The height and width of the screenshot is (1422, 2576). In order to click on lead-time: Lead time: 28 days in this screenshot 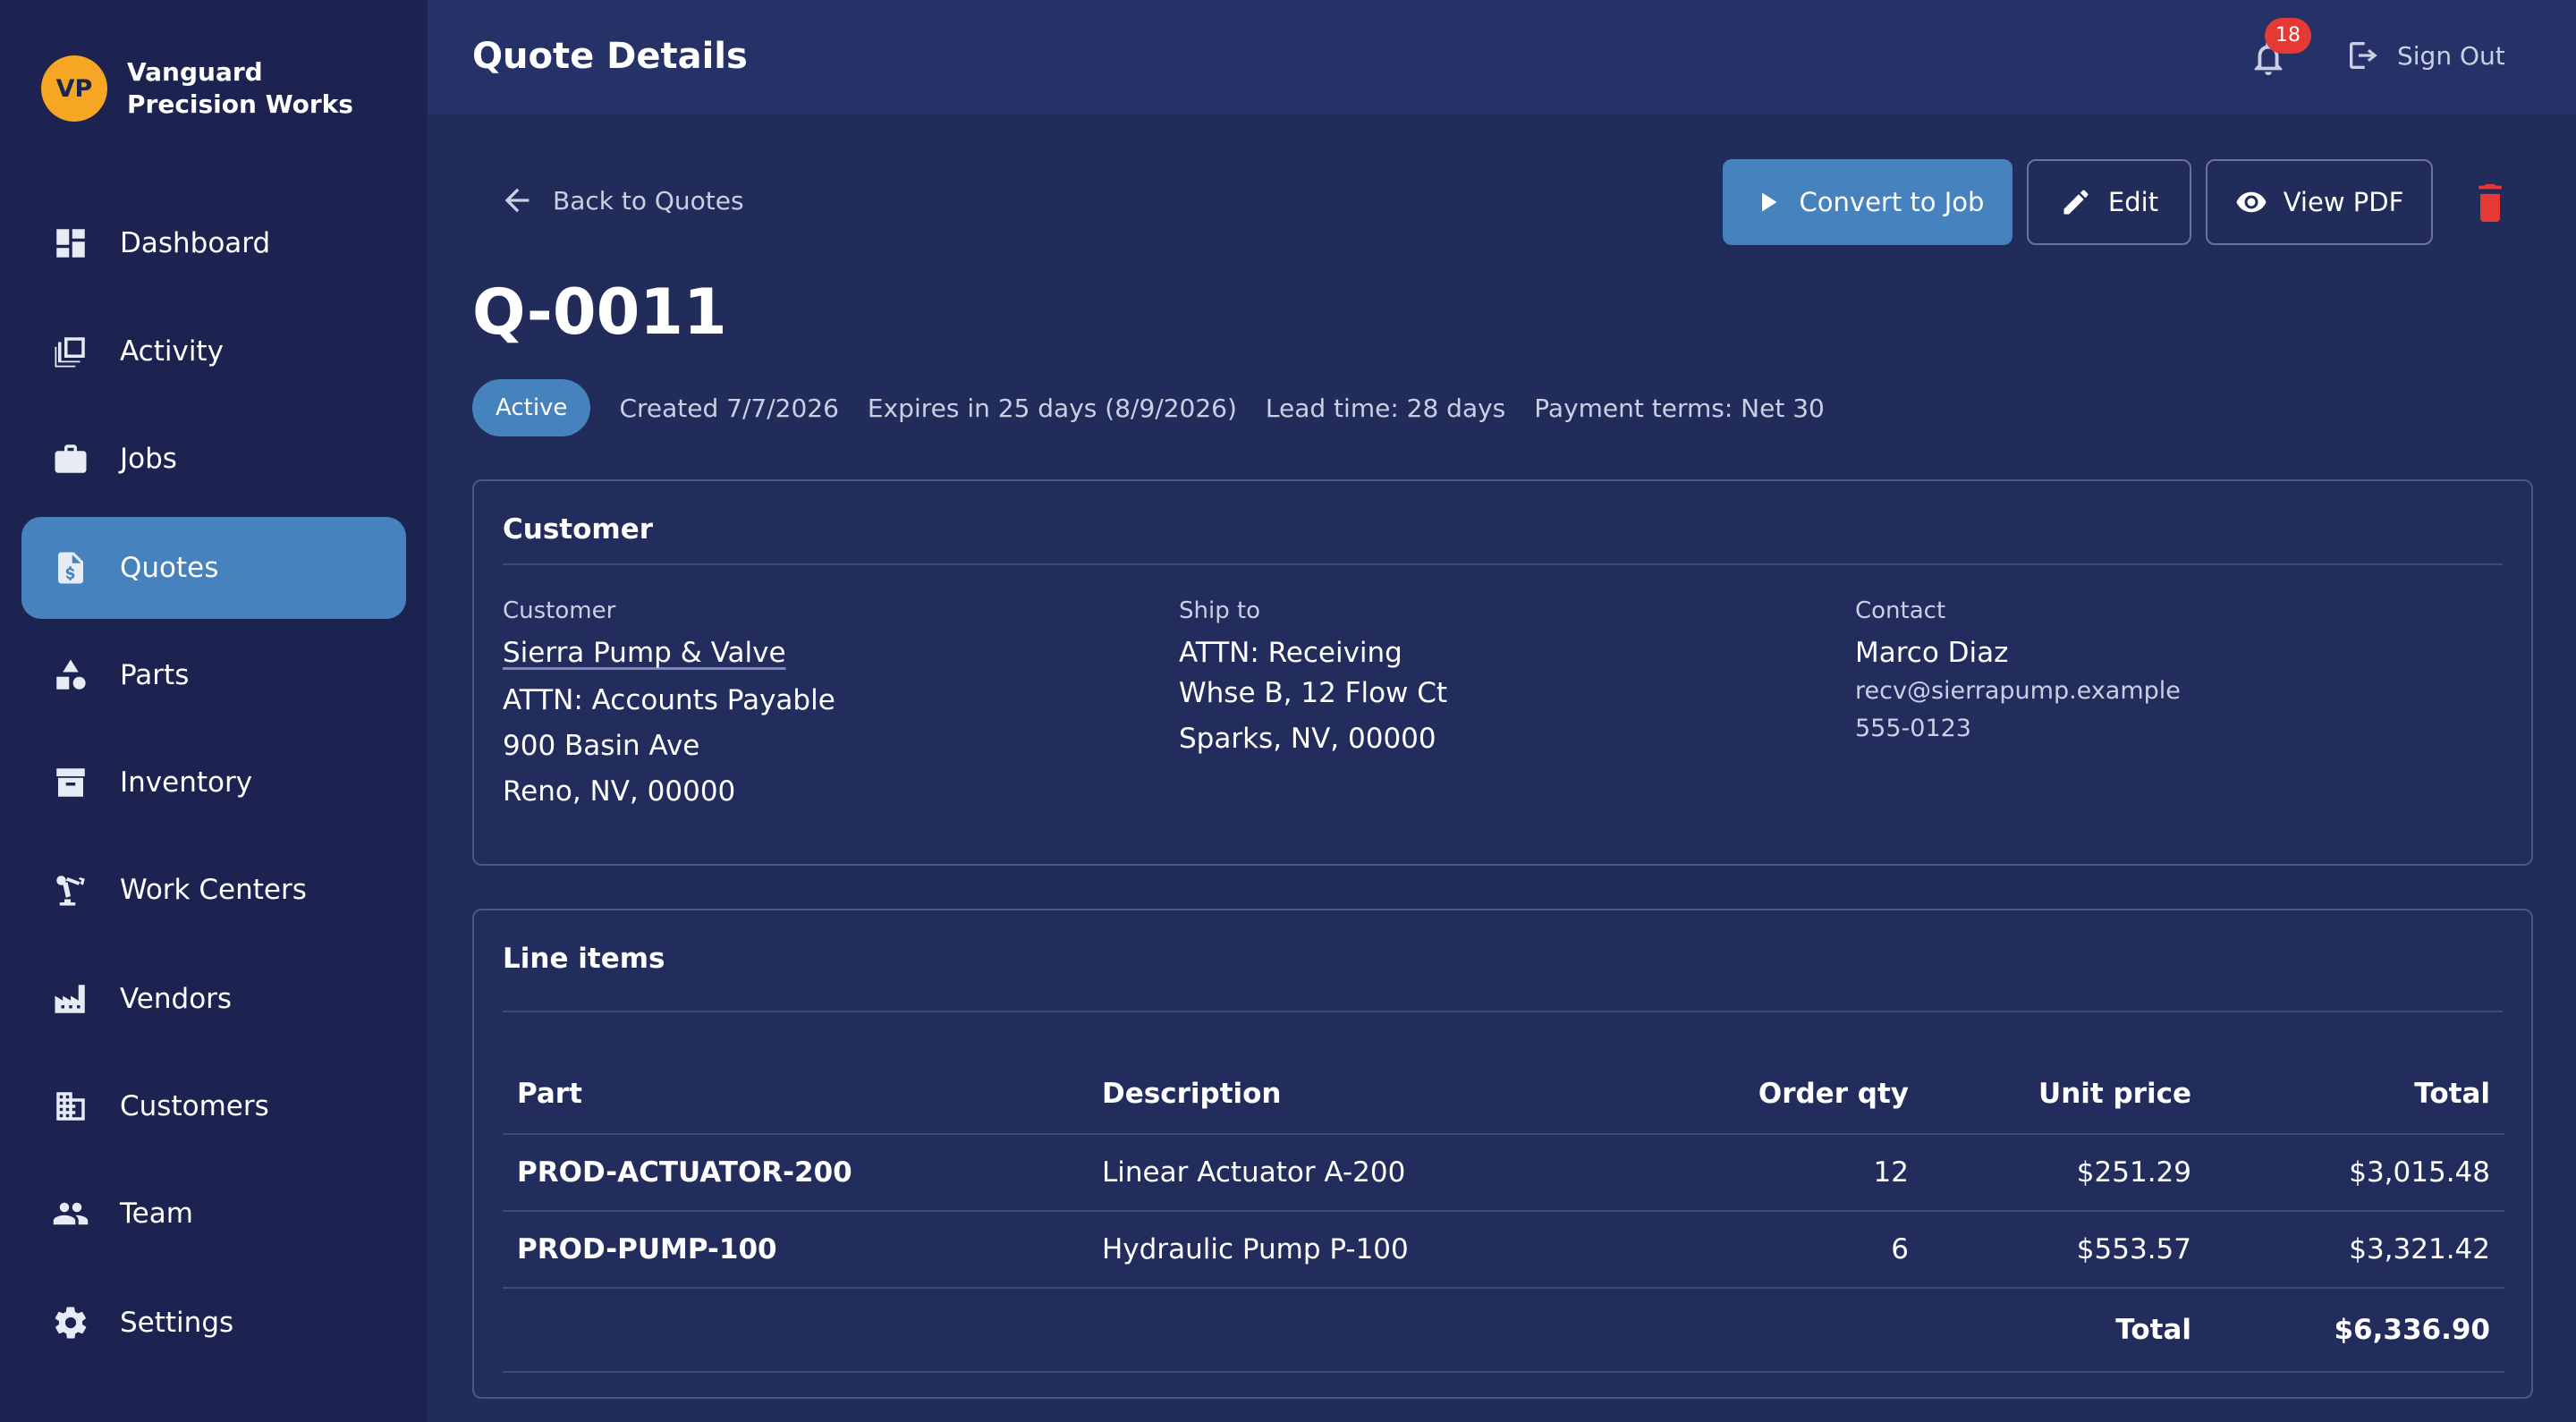, I will do `click(1385, 408)`.